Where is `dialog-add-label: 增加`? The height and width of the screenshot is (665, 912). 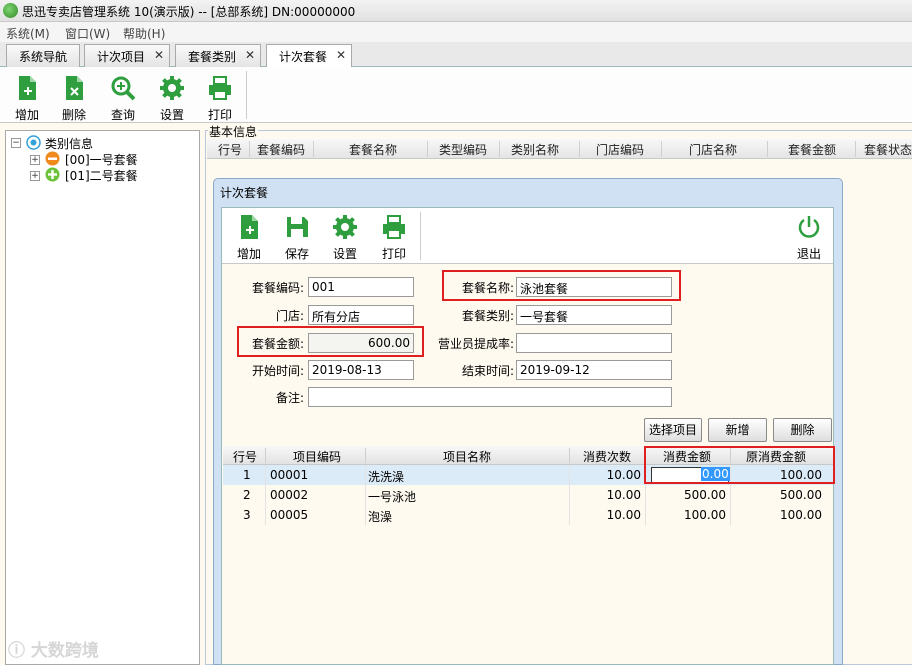
dialog-add-label: 增加 is located at coordinates (248, 254).